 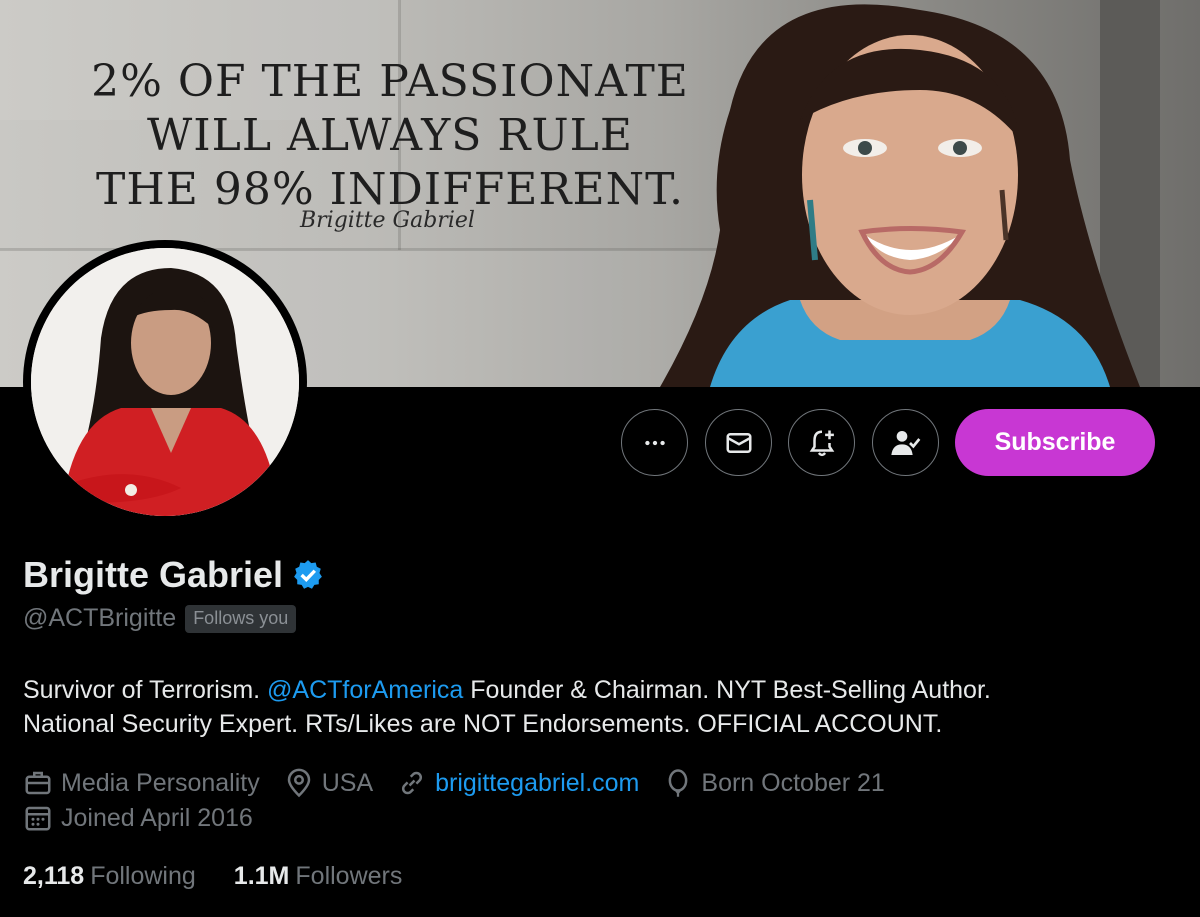 I want to click on link-icon, so click(x=412, y=783).